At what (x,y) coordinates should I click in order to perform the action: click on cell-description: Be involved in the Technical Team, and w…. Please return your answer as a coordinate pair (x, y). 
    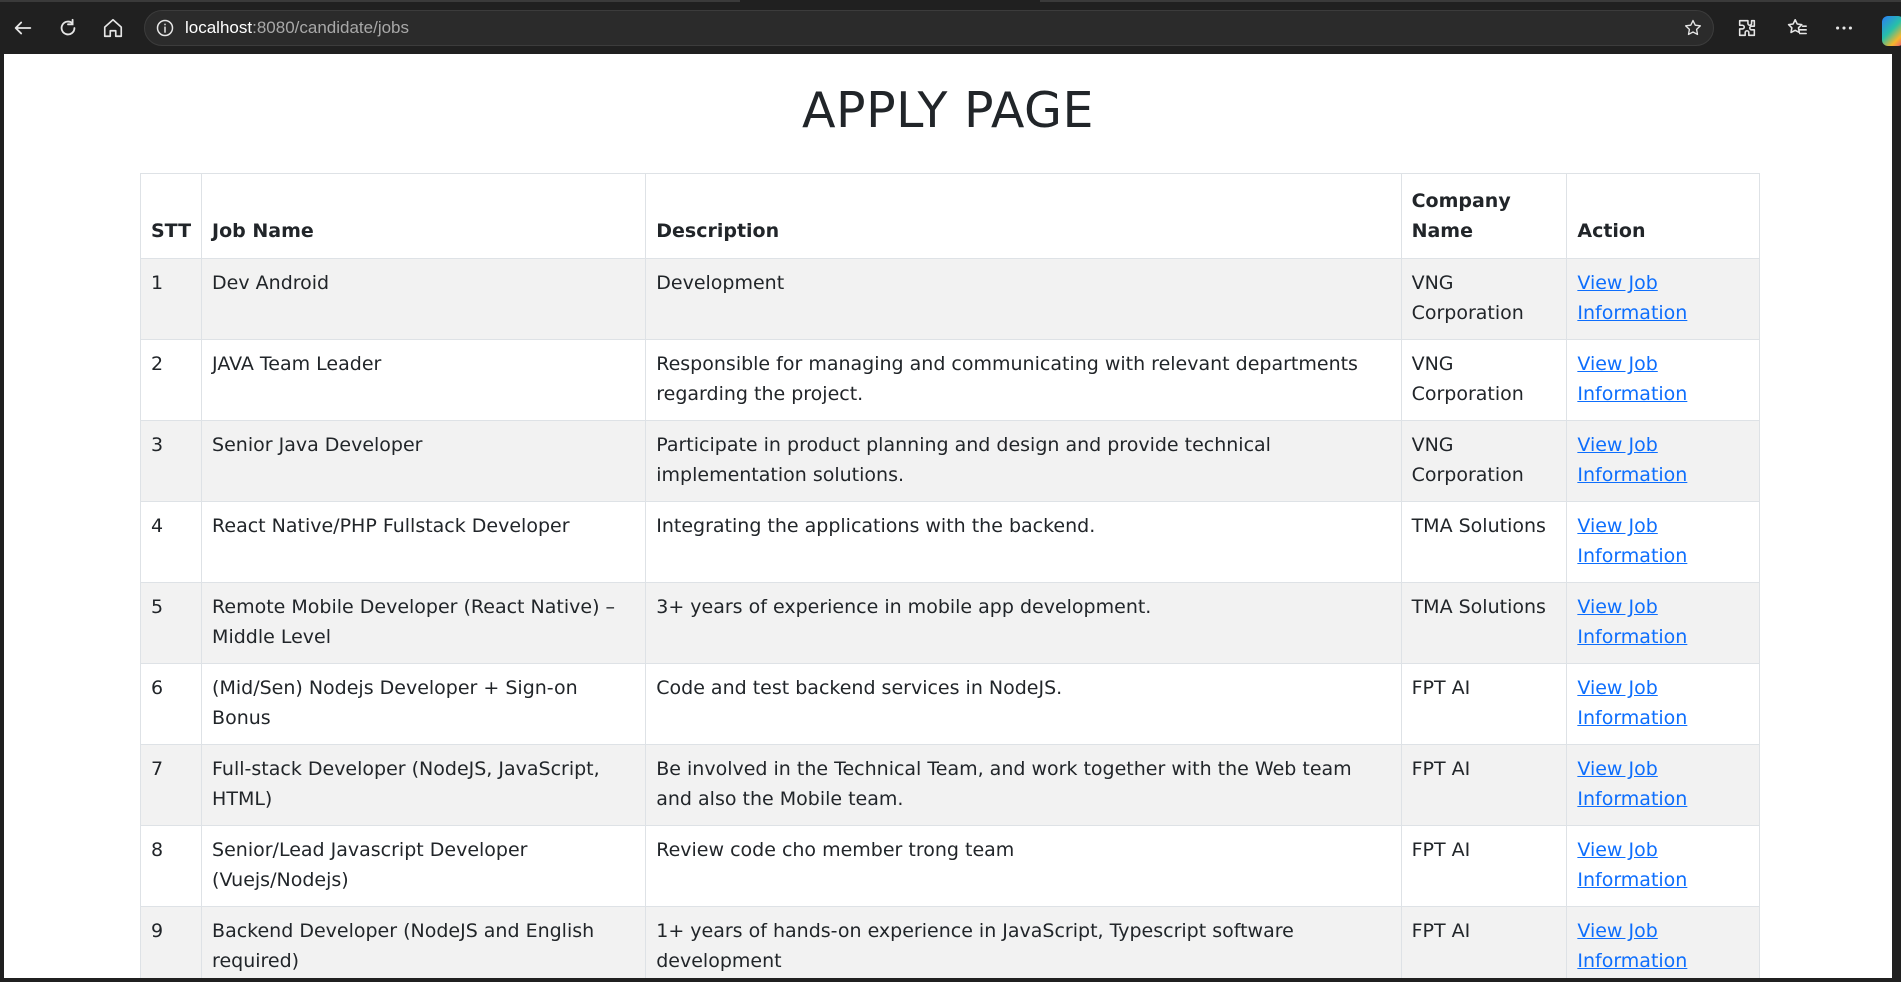
    Looking at the image, I should click on (1023, 785).